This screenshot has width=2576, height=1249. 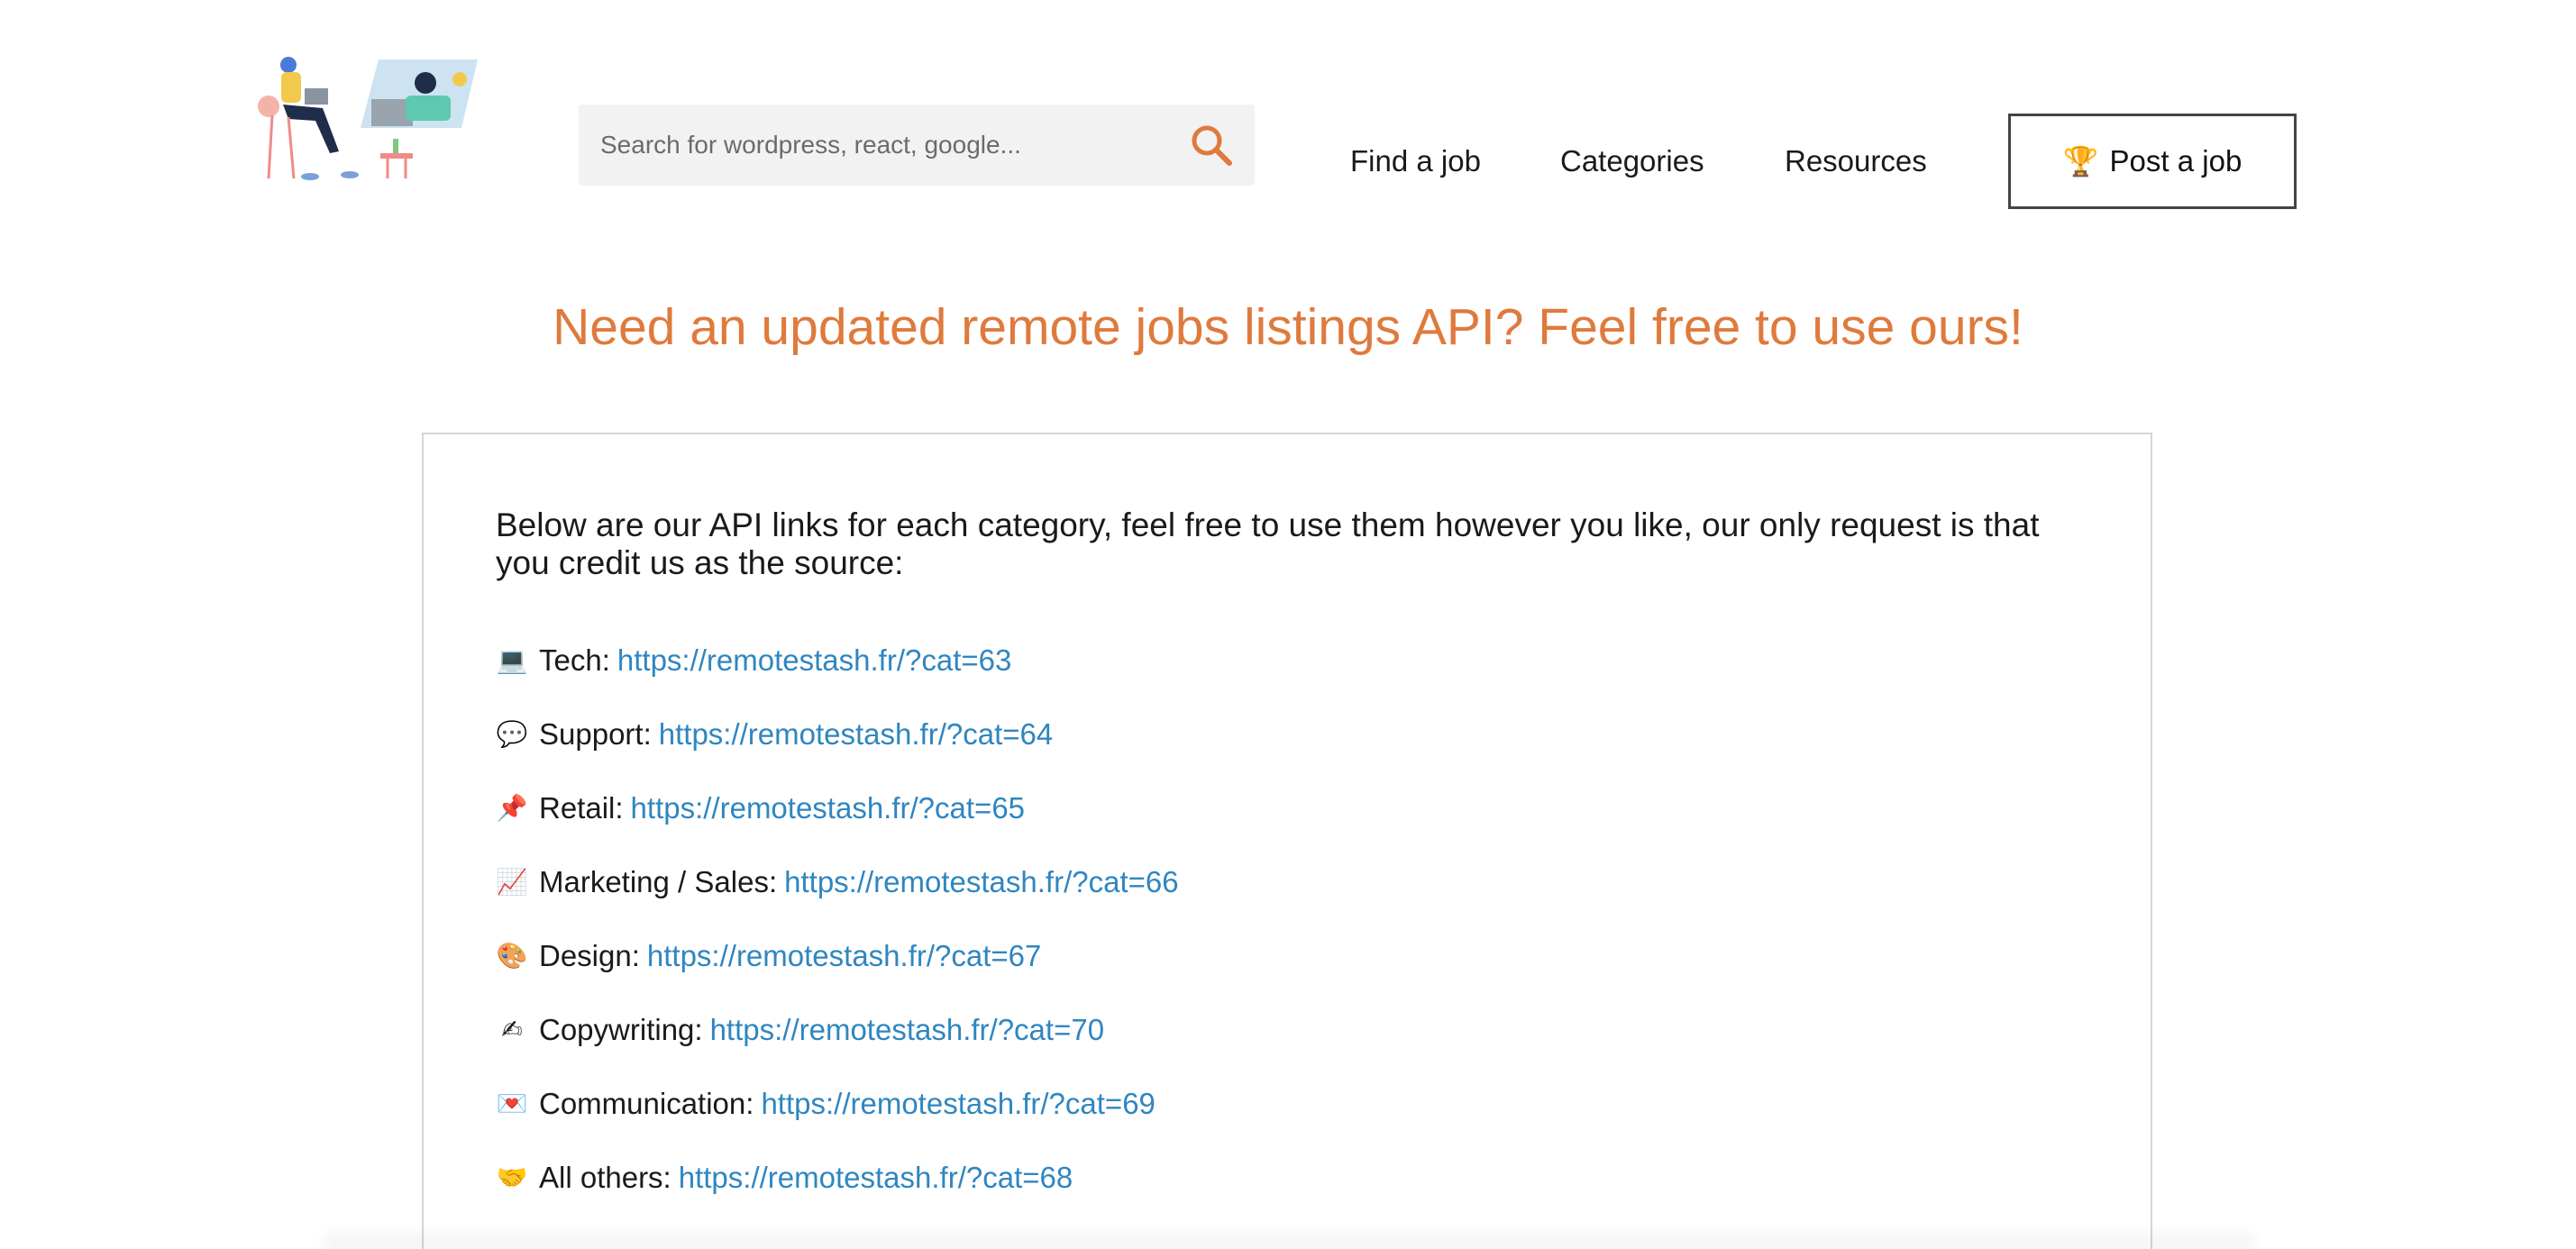 What do you see at coordinates (981, 882) in the screenshot?
I see `api-link-marketing-sales: https://remotestash.fr/?cat=66` at bounding box center [981, 882].